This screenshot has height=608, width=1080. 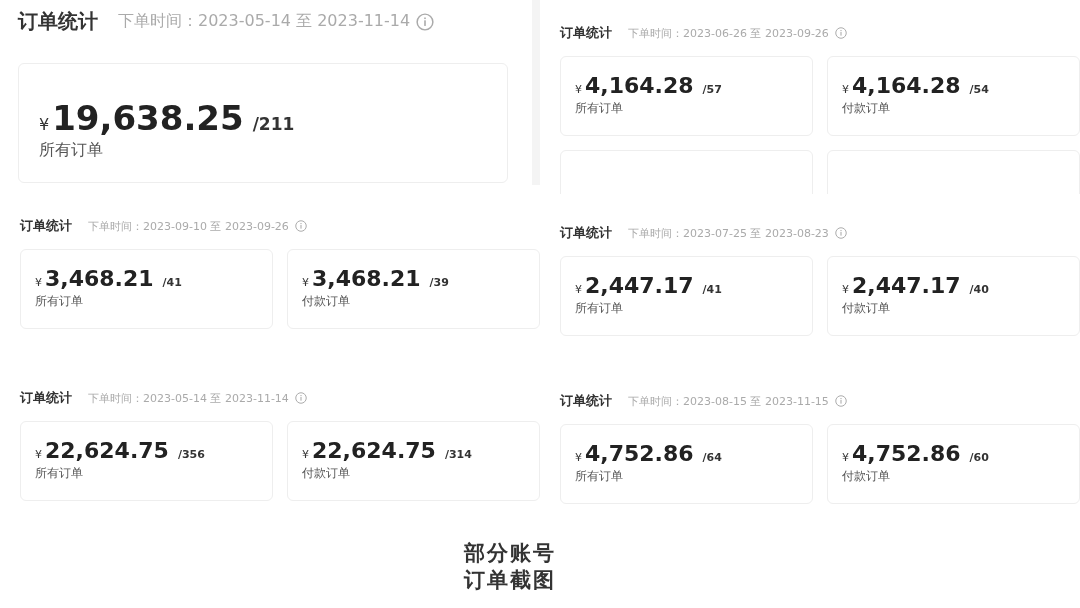 I want to click on order-count: /356, so click(x=191, y=454).